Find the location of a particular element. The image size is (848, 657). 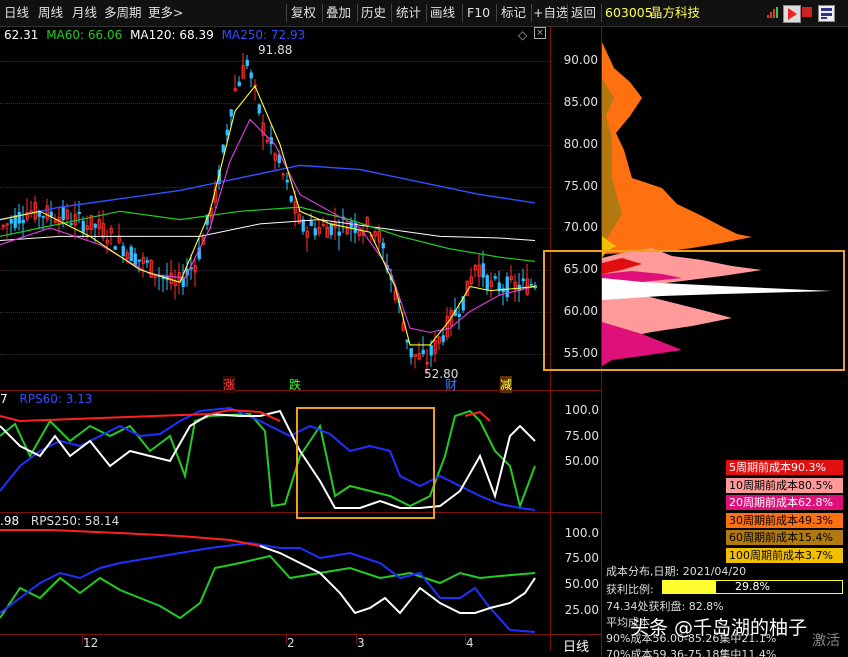

highlight-box-rps is located at coordinates (365, 463).